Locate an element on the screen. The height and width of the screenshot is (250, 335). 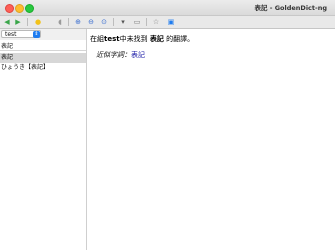
zoom-reset-icon: ⊙ is located at coordinates (104, 22).